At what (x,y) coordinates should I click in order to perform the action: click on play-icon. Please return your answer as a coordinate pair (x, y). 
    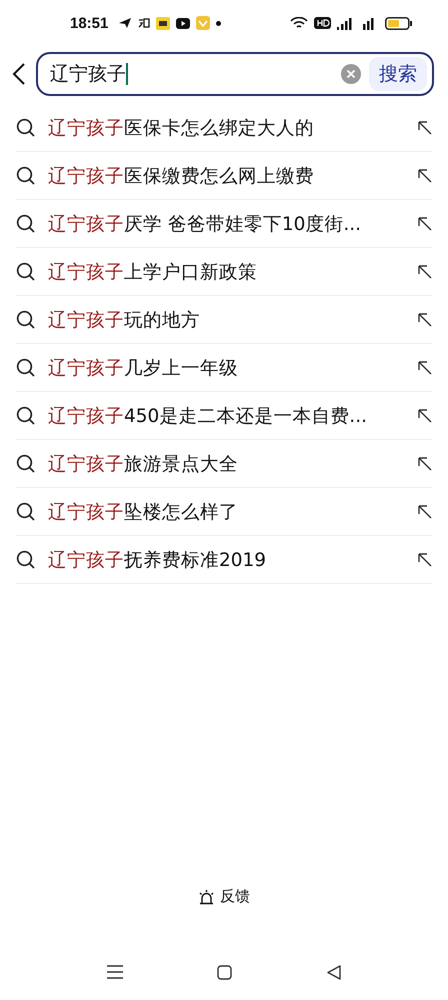
    Looking at the image, I should click on (183, 23).